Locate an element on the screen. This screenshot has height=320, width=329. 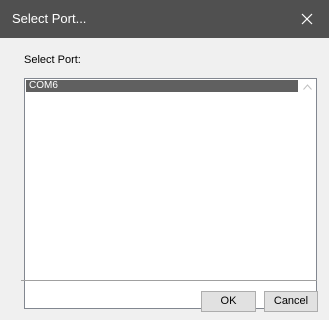
chevron-up-icon is located at coordinates (307, 87).